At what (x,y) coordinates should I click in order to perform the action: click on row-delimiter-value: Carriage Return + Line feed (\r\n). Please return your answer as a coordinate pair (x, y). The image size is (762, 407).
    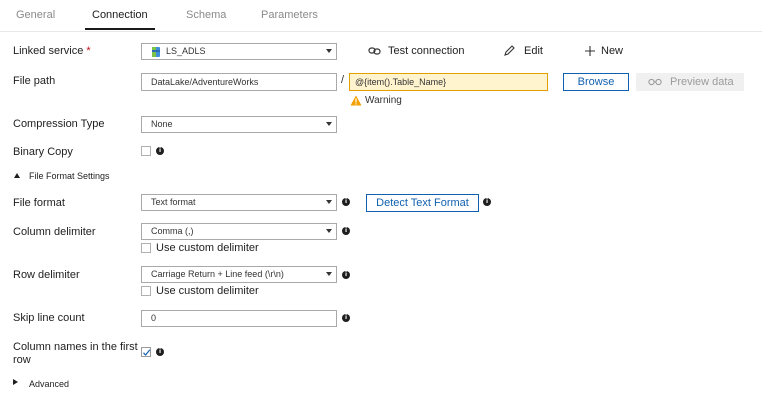
    Looking at the image, I should click on (217, 274).